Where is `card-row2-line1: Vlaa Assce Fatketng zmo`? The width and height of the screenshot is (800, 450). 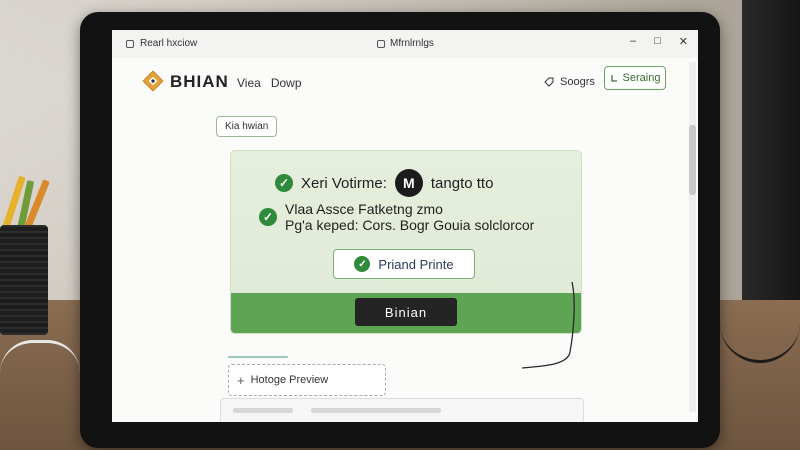
card-row2-line1: Vlaa Assce Fatketng zmo is located at coordinates (364, 209).